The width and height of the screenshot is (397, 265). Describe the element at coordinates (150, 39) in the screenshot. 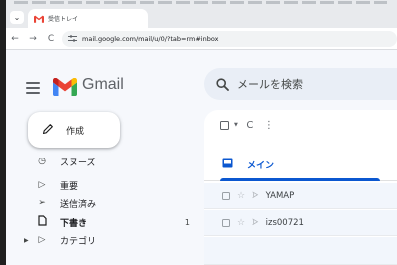

I see `url-text: mail.google.com/mail/u/0/?tab=rm#inbox` at that location.